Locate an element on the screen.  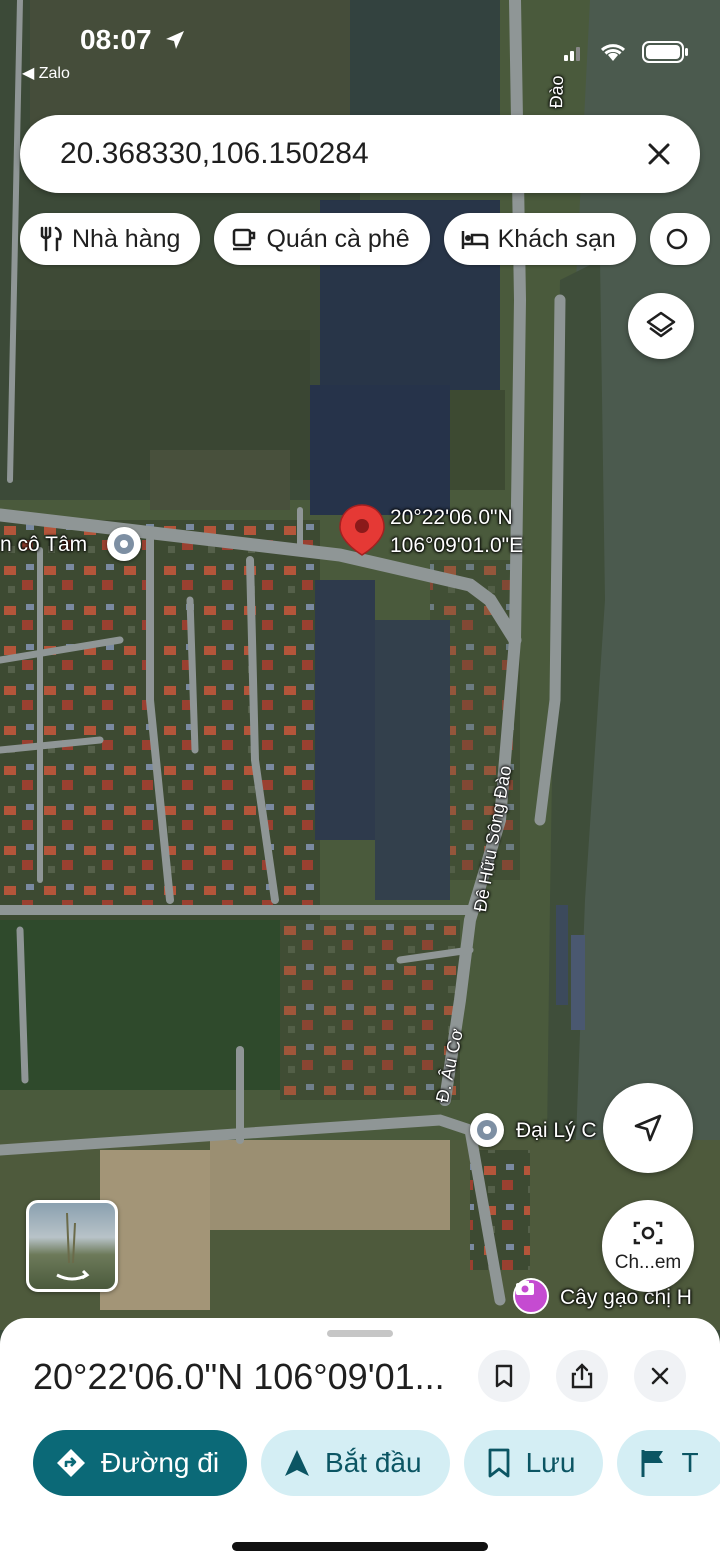
share-icon is located at coordinates (582, 1376).